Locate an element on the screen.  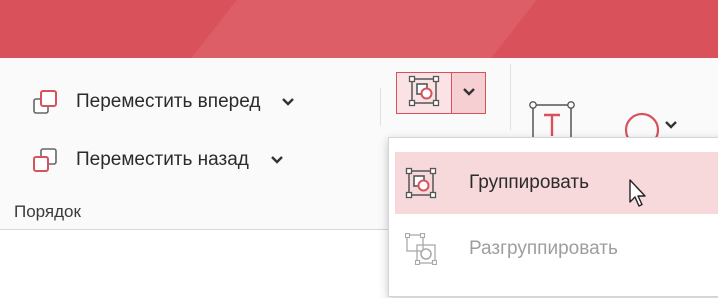
group-button is located at coordinates (424, 93).